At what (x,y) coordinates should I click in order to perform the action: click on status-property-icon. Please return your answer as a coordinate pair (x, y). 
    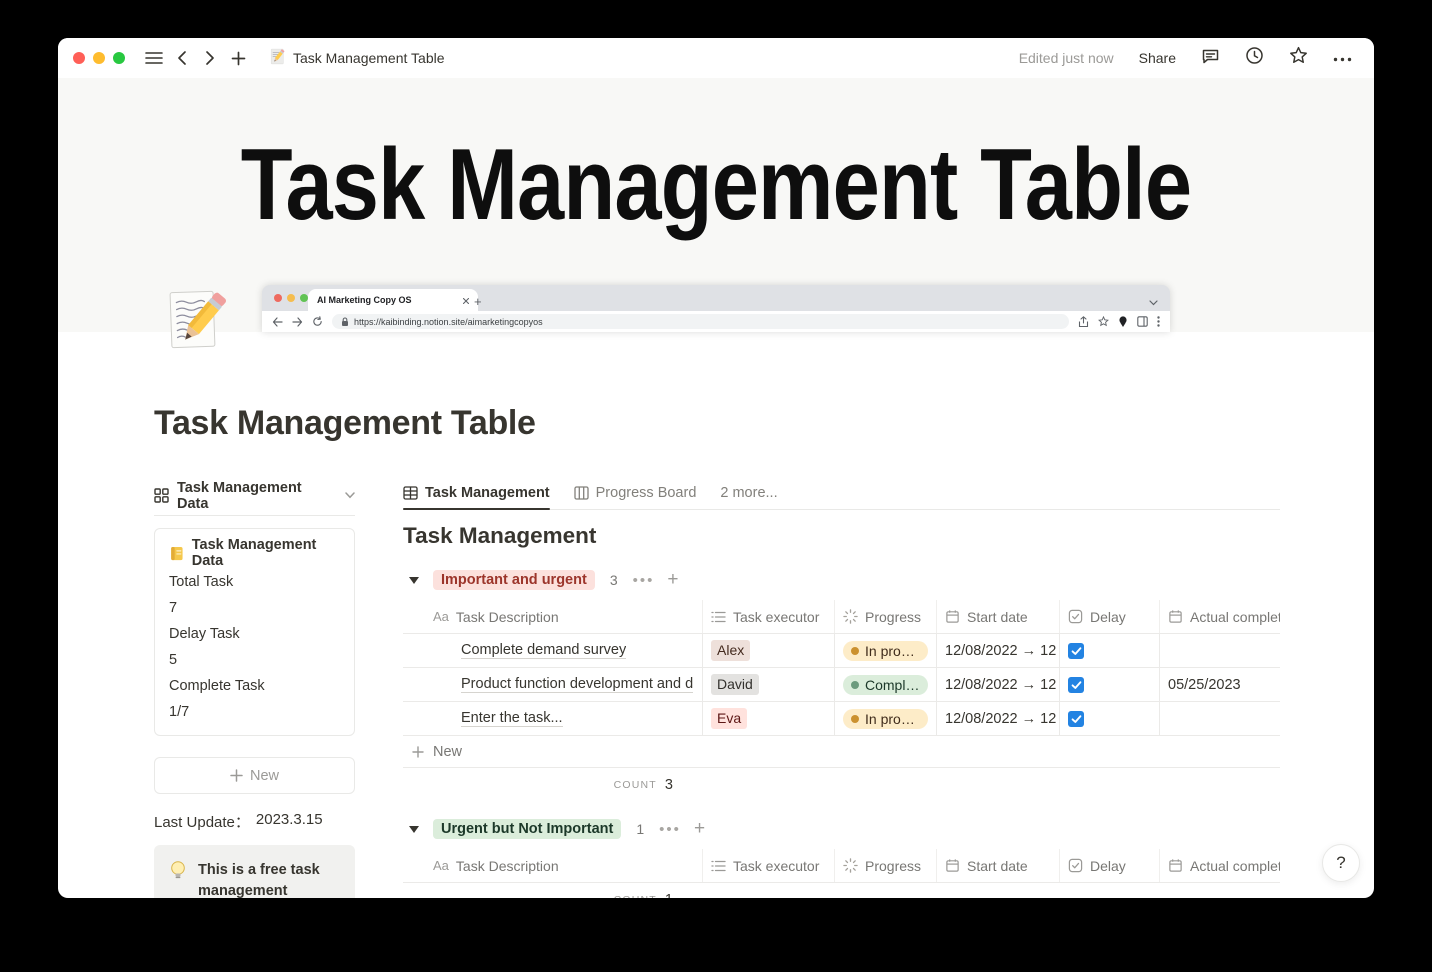
    Looking at the image, I should click on (850, 865).